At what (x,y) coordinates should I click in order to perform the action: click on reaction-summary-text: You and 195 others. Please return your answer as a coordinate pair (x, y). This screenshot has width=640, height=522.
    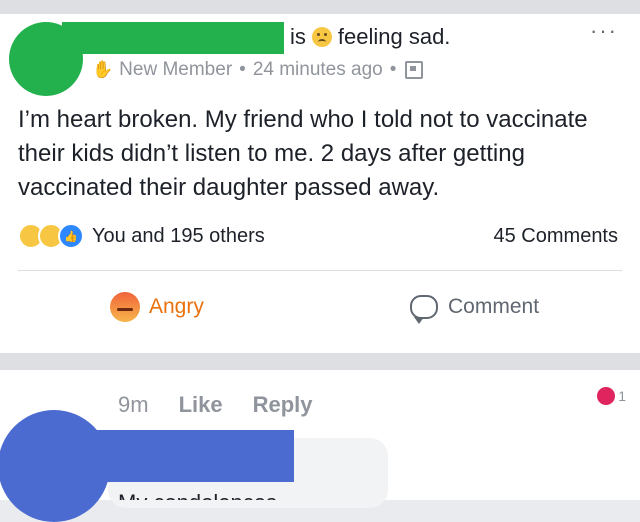
    Looking at the image, I should click on (178, 236).